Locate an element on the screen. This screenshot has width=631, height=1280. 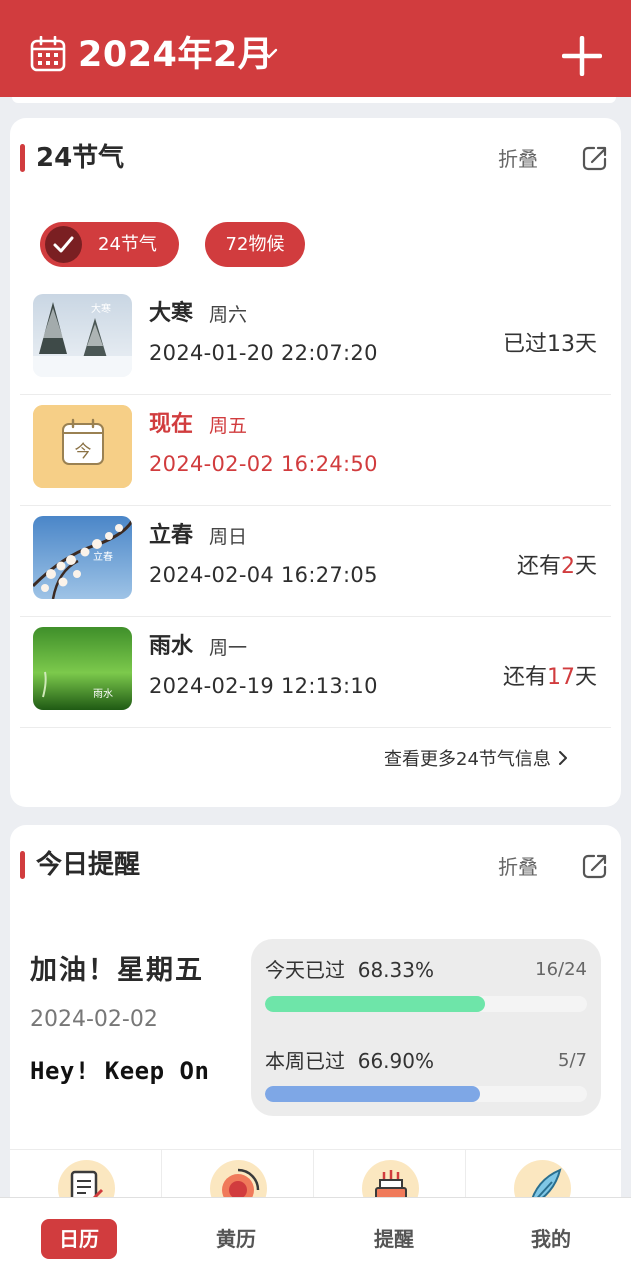
week-progress-bar is located at coordinates (426, 1094).